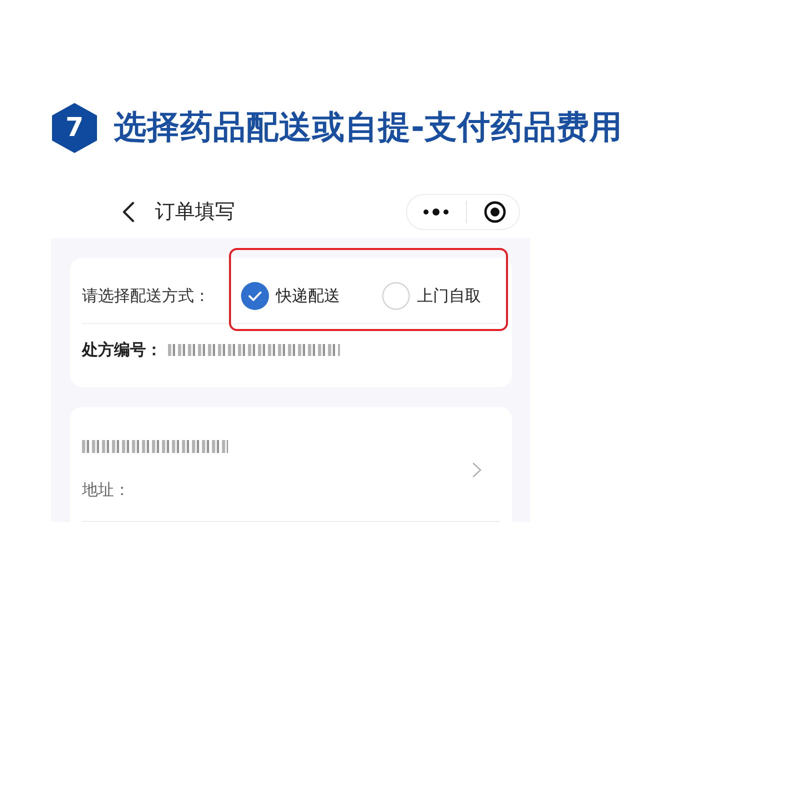 The image size is (800, 800). Describe the element at coordinates (255, 296) in the screenshot. I see `radio-checked-icon` at that location.